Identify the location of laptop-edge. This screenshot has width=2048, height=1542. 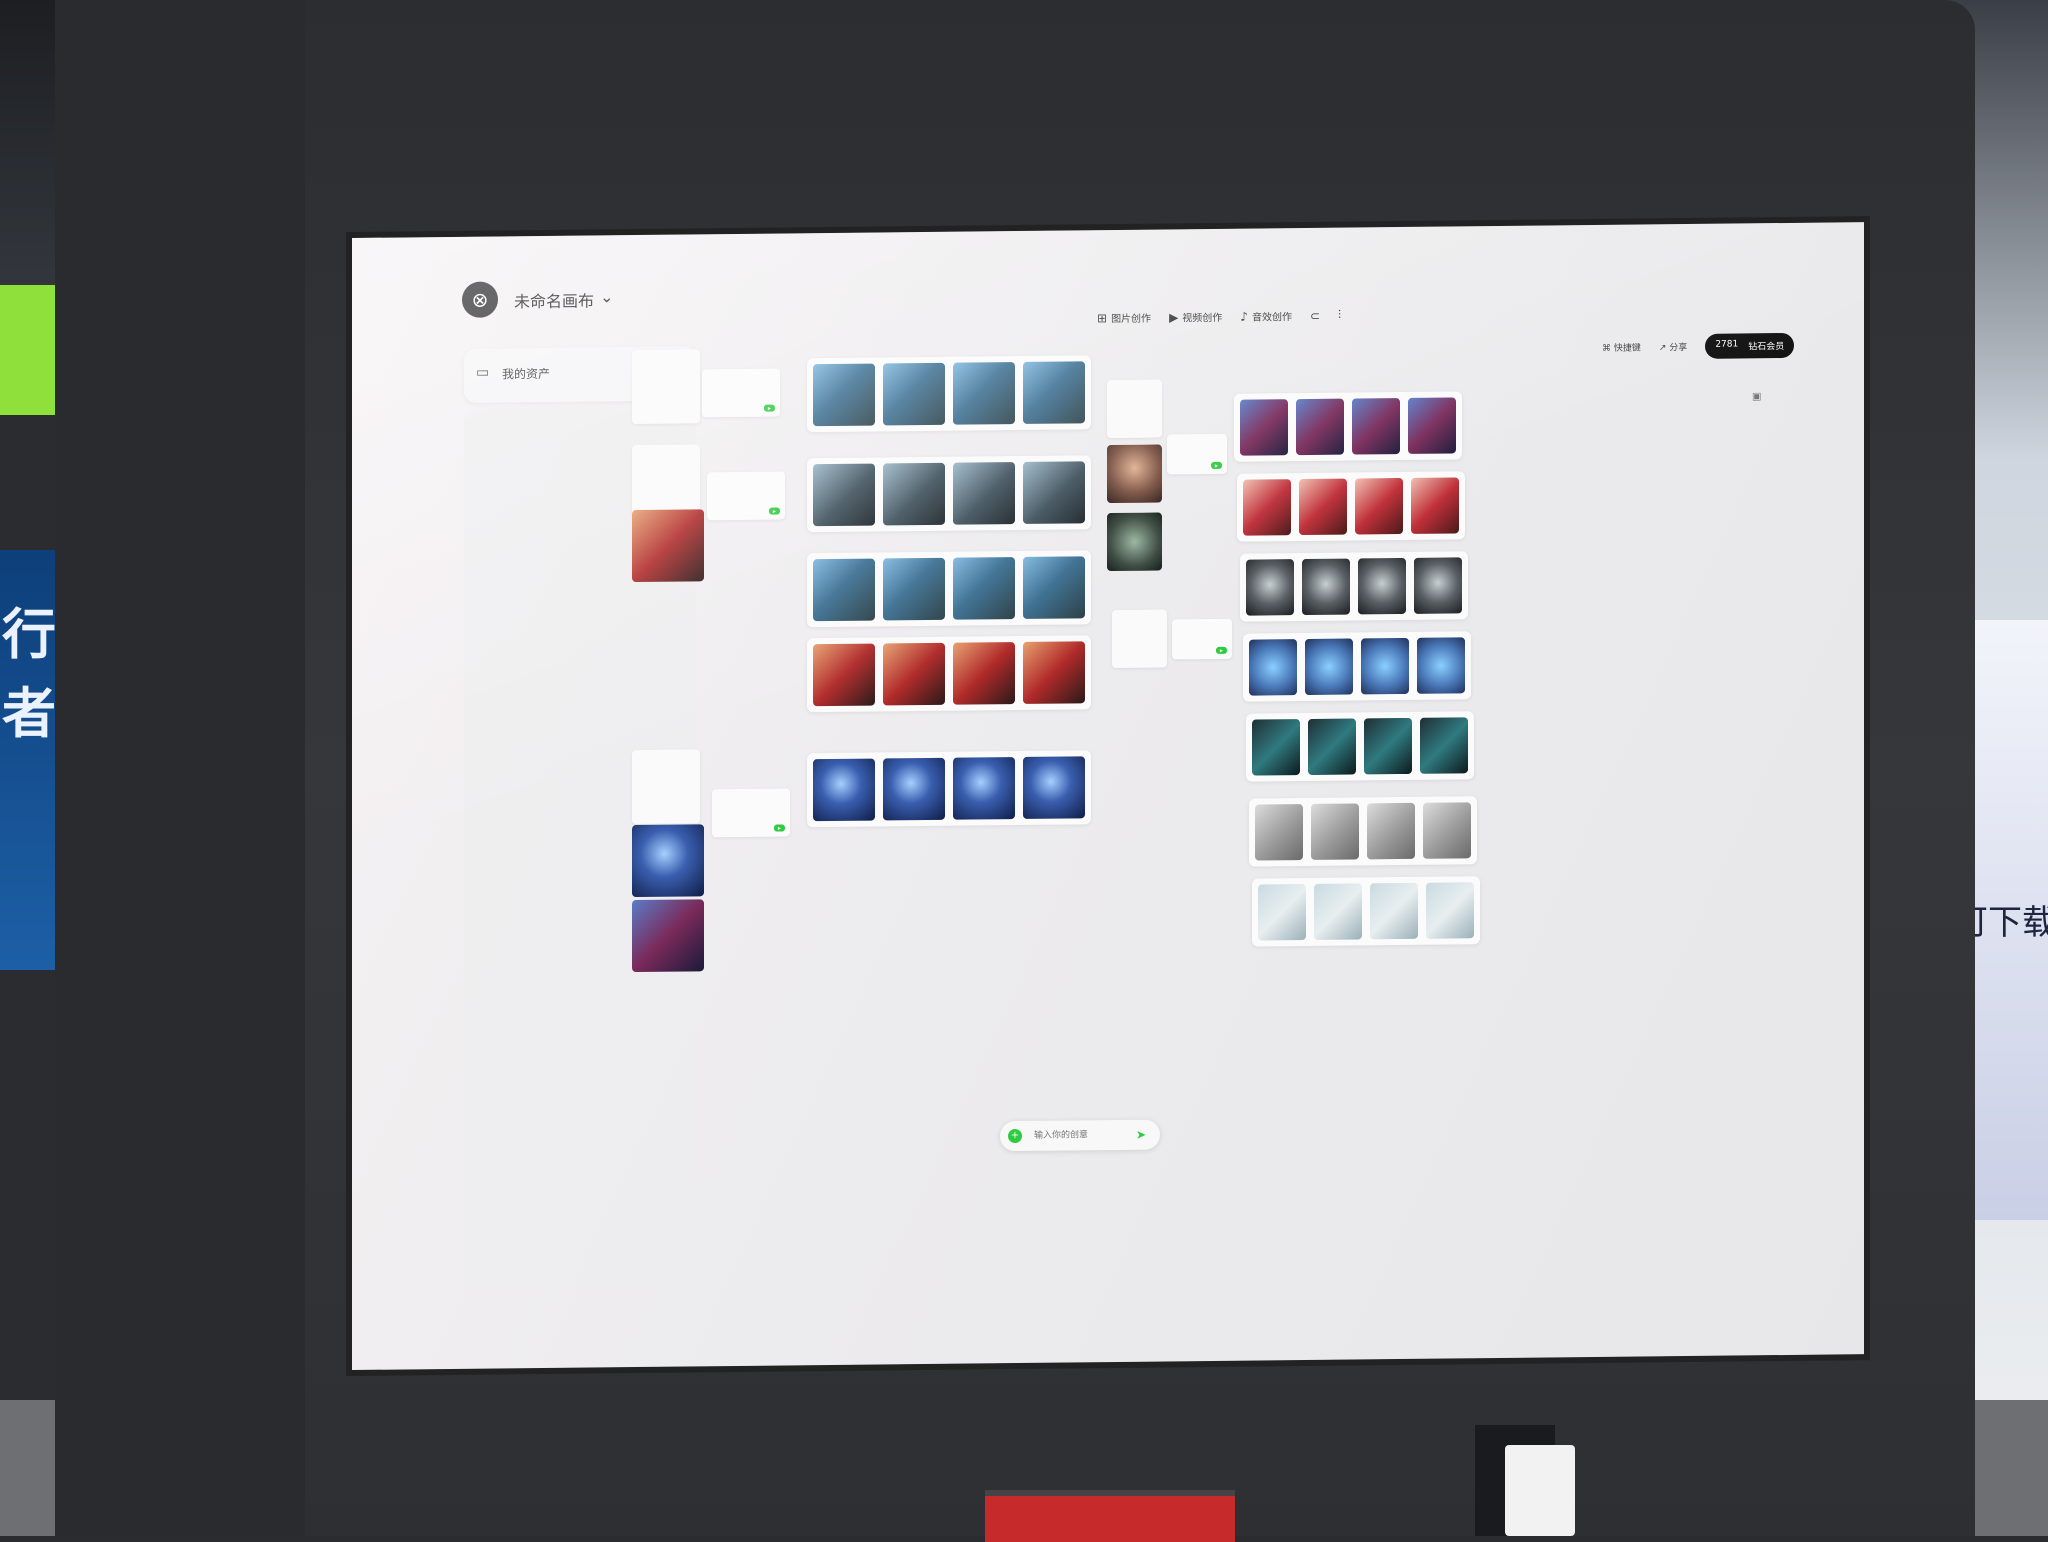
(1110, 1516).